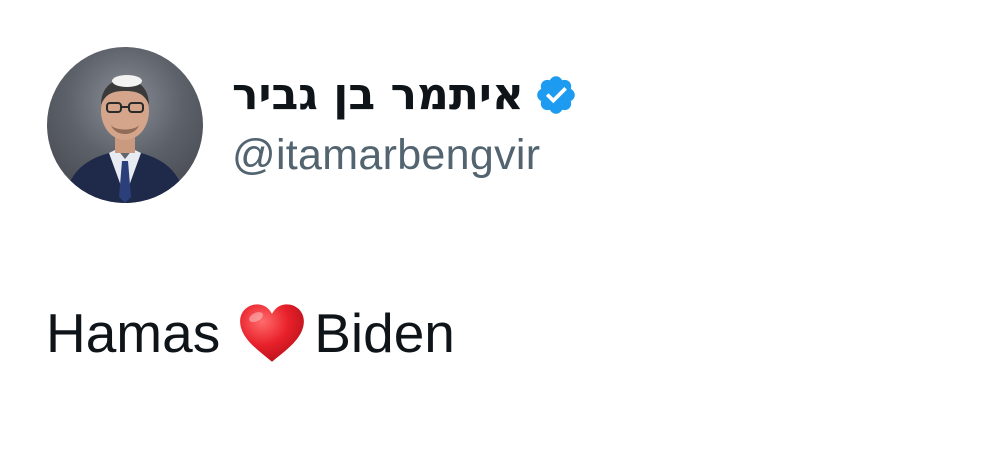 The height and width of the screenshot is (457, 1000). I want to click on author-name-row: איתמר בן גביר, so click(405, 95).